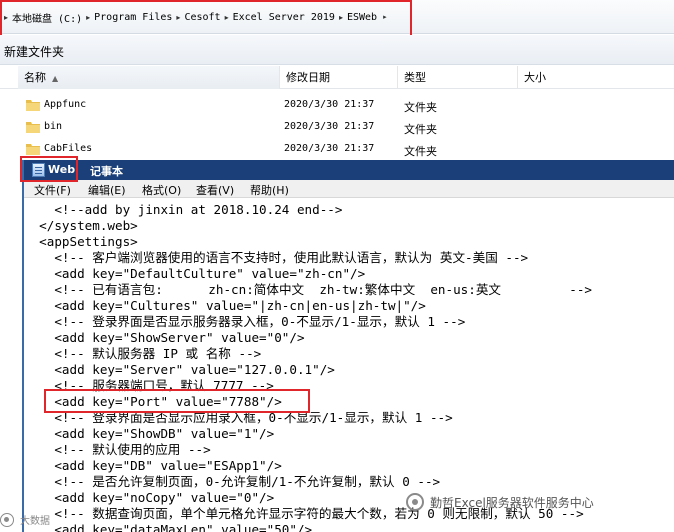 The width and height of the screenshot is (674, 532). I want to click on notepad-app-title: 记事本, so click(106, 171).